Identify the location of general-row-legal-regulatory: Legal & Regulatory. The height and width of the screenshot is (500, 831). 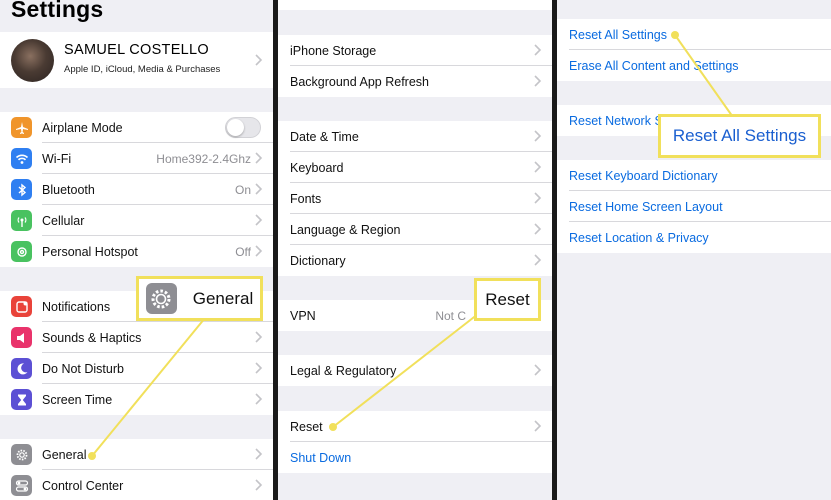
(415, 370).